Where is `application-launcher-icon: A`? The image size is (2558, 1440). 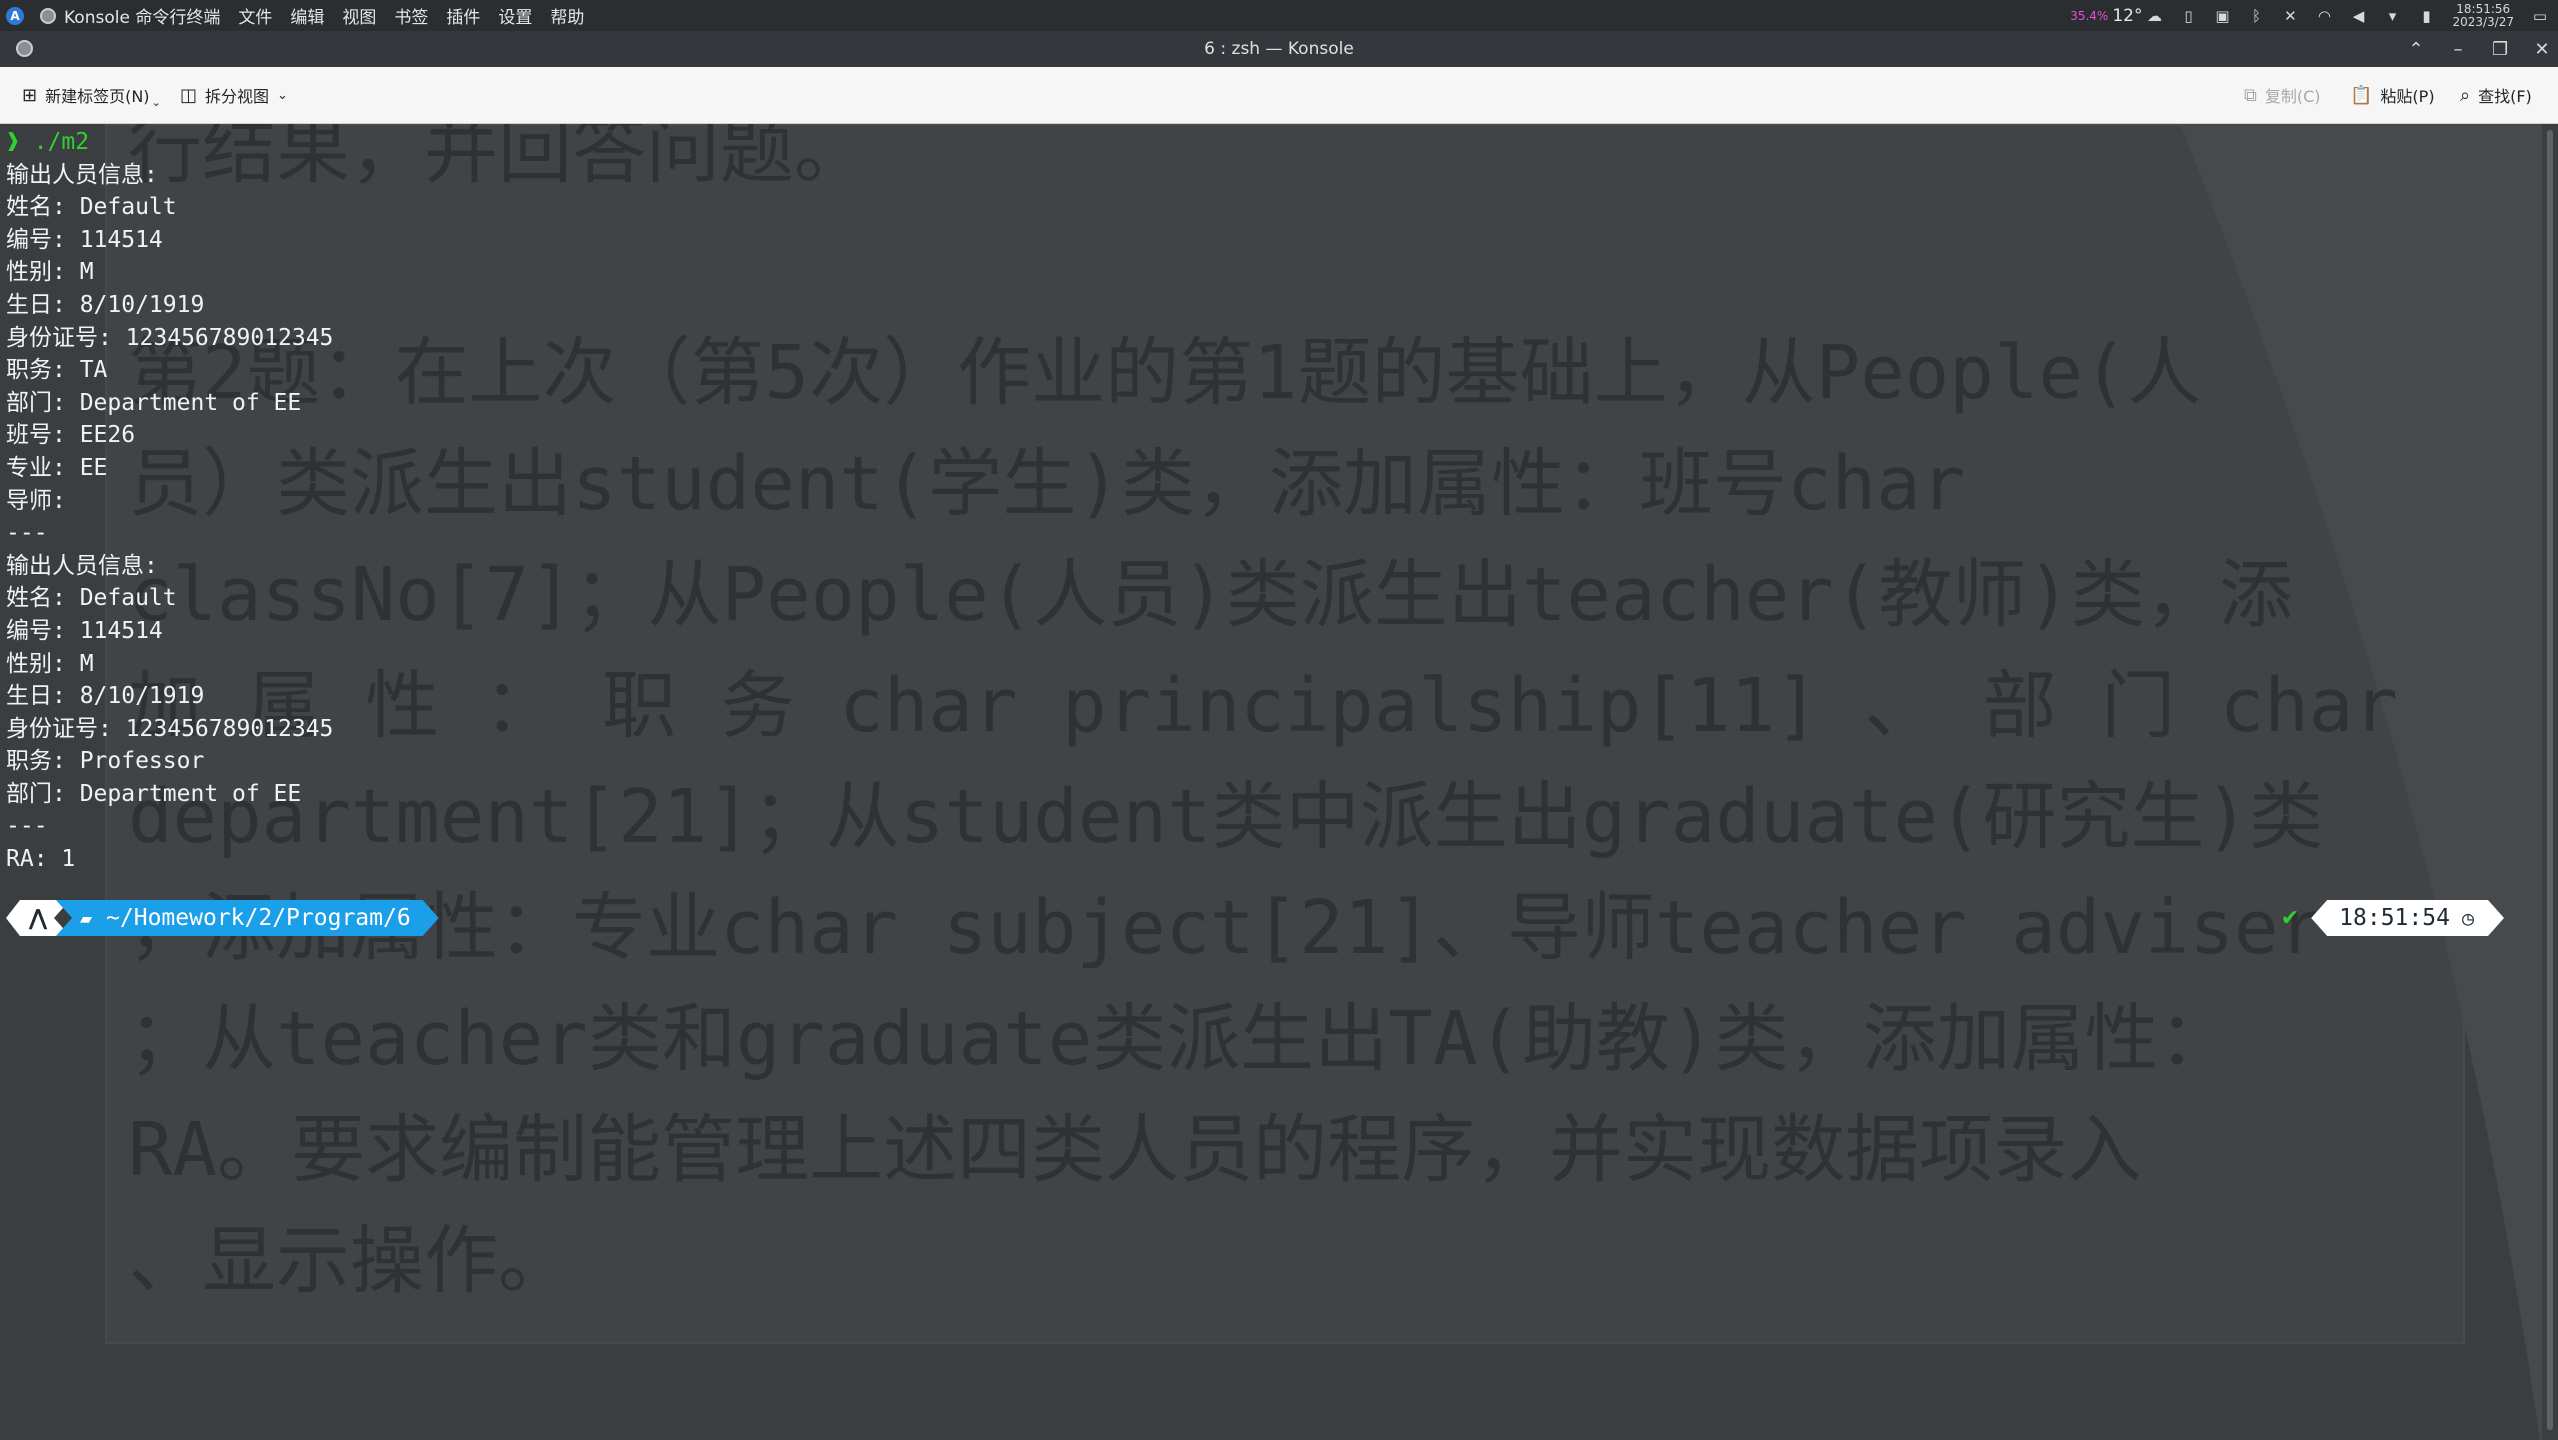
application-launcher-icon: A is located at coordinates (15, 15).